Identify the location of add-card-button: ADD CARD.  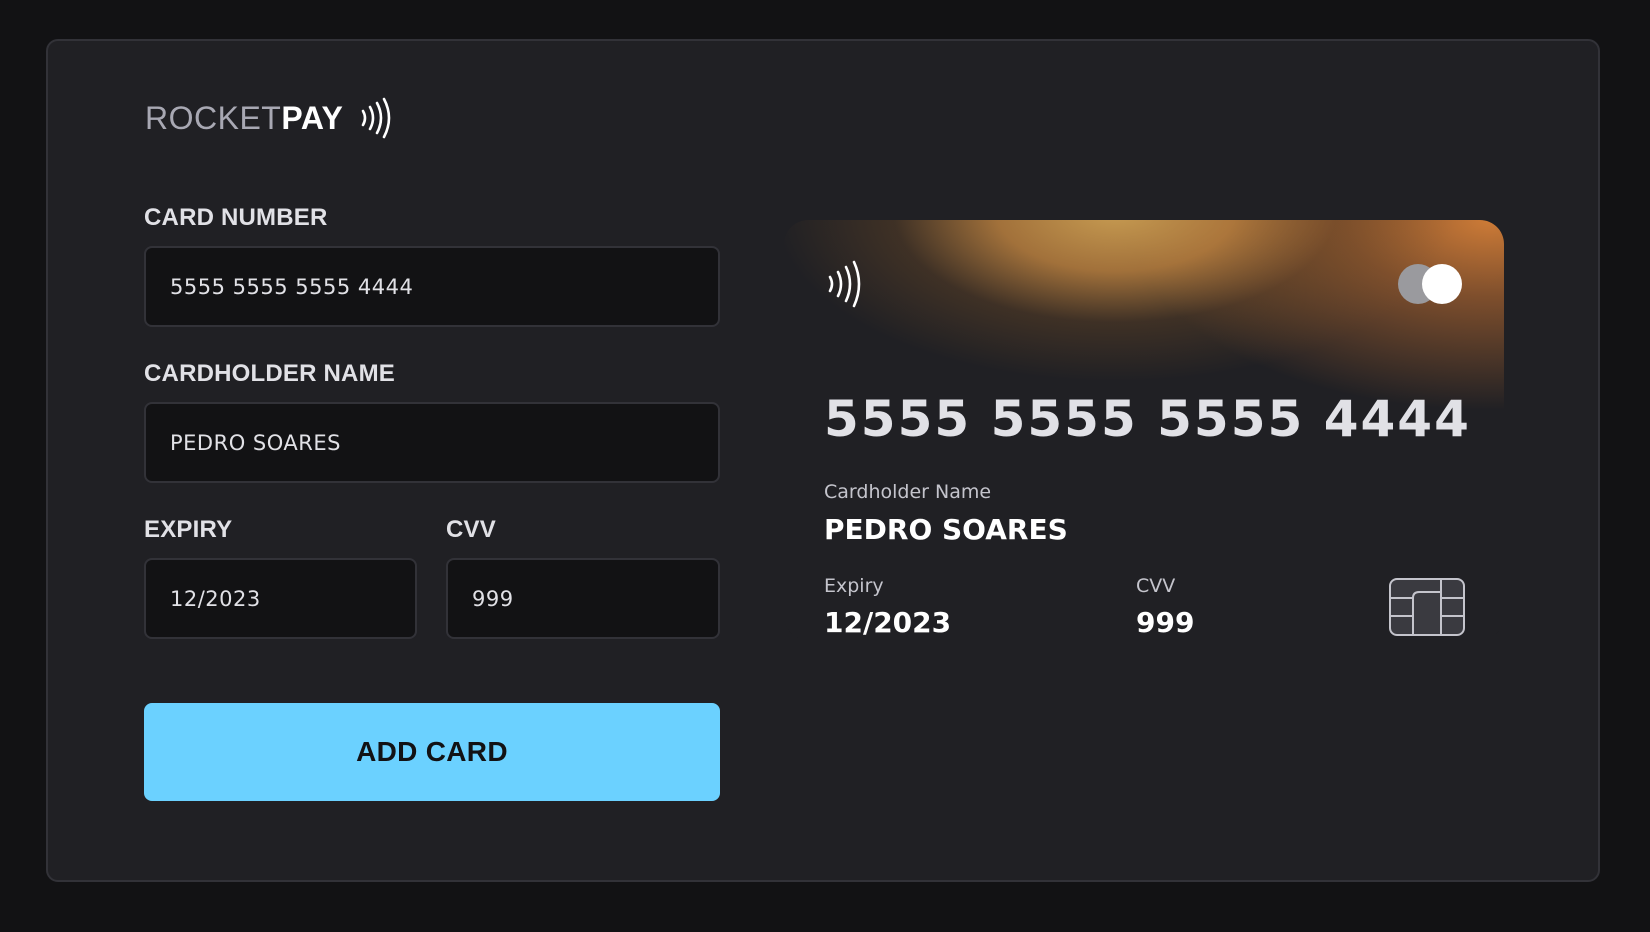
(432, 752).